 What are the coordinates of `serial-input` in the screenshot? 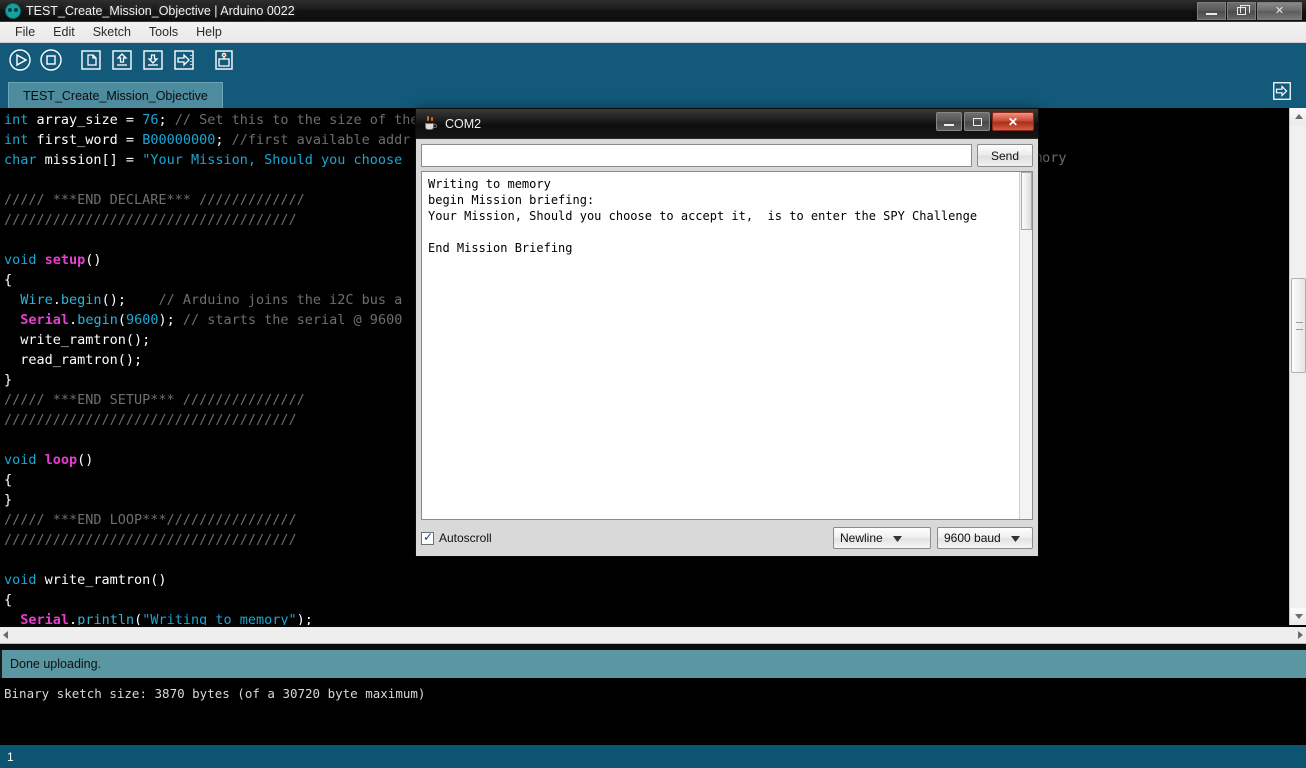 It's located at (696, 155).